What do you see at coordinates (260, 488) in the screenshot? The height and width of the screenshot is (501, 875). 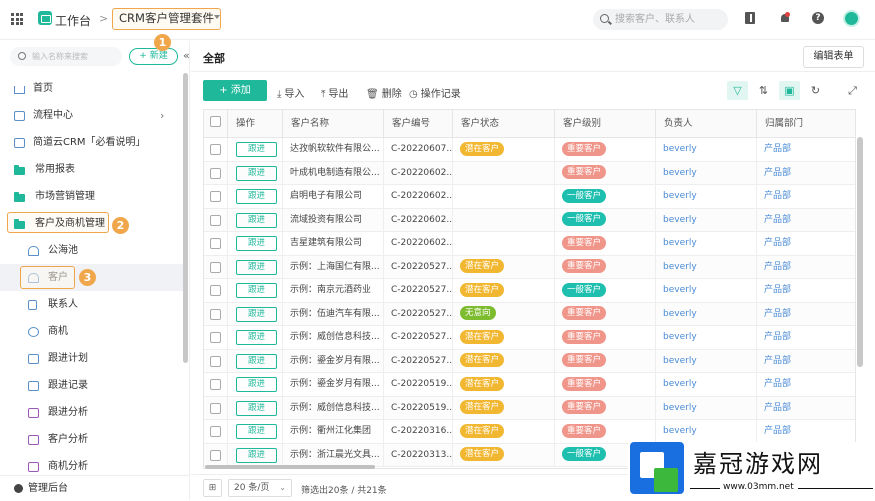 I see `page-size-select: 20 条/页 ⌄` at bounding box center [260, 488].